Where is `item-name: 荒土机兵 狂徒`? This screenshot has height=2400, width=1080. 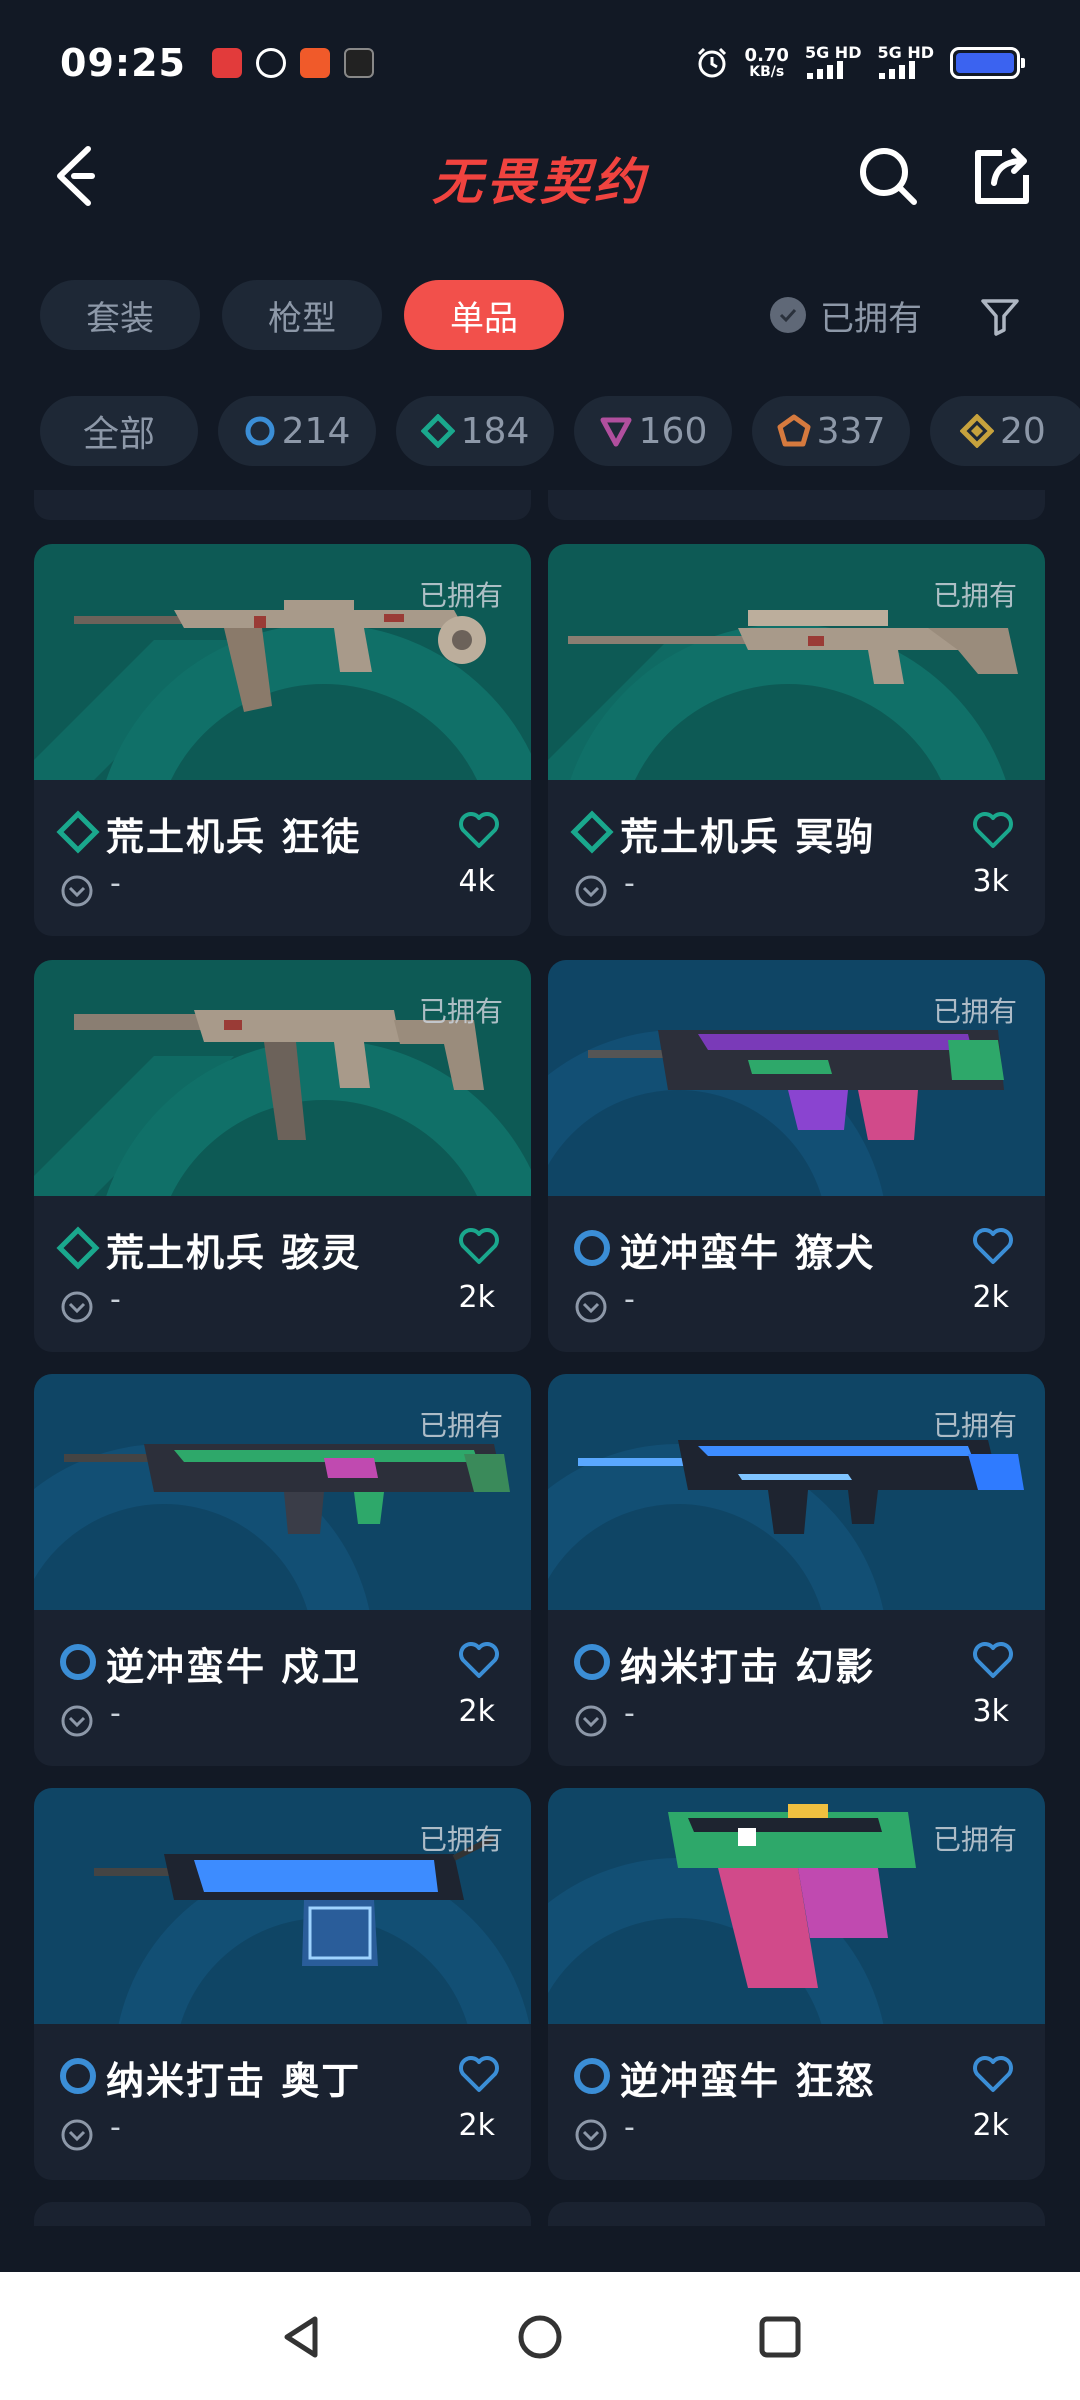 item-name: 荒土机兵 狂徒 is located at coordinates (234, 837).